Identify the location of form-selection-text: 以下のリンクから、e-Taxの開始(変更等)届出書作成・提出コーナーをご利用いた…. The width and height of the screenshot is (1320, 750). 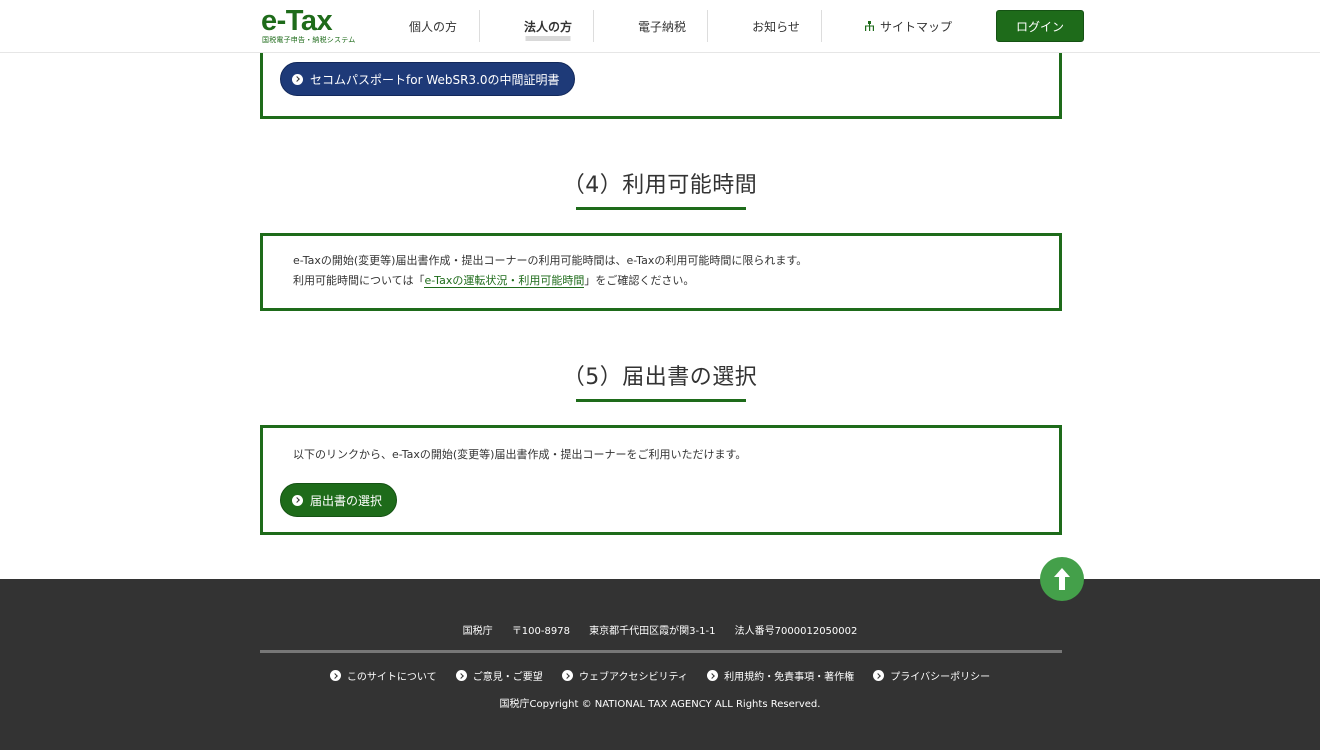
(520, 454).